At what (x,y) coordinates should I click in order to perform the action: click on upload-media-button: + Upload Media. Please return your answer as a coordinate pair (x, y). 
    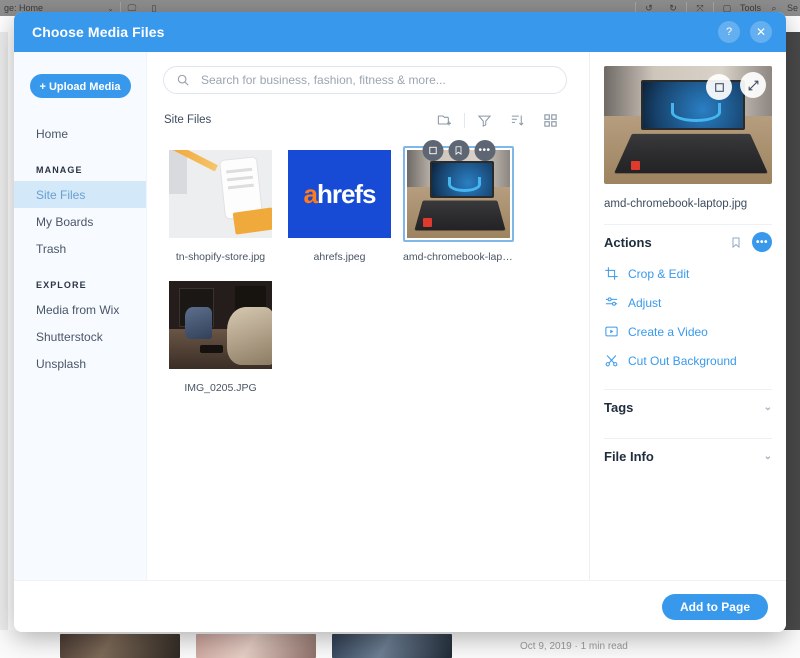
    Looking at the image, I should click on (80, 86).